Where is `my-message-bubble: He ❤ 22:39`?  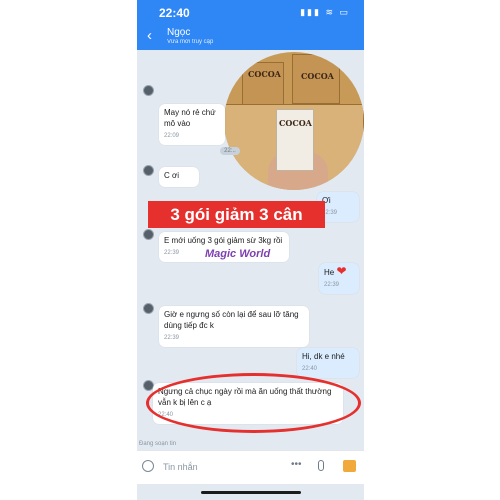
my-message-bubble: He ❤ 22:39 is located at coordinates (339, 278).